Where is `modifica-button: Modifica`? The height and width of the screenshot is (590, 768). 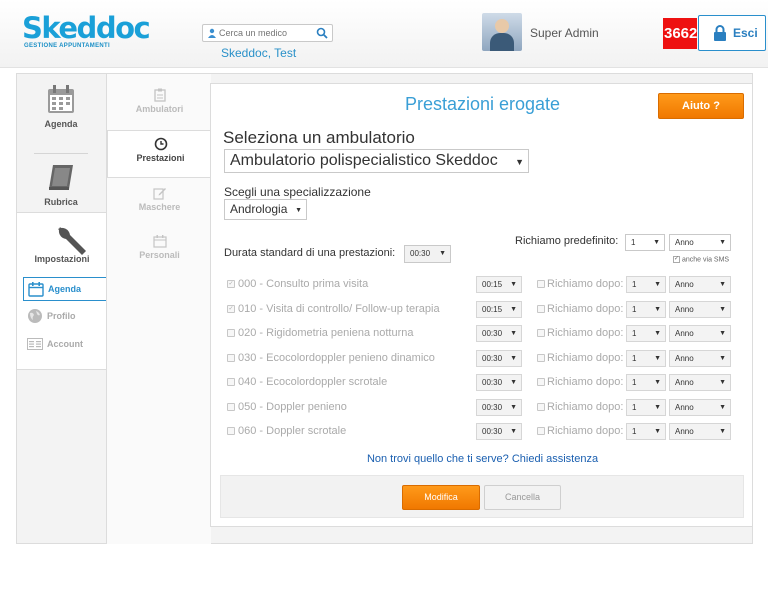 modifica-button: Modifica is located at coordinates (441, 497).